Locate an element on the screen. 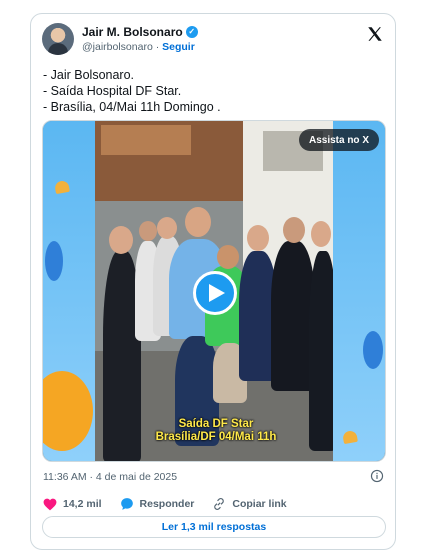  author-name-line: Jair M. Bolsonaro ✓ is located at coordinates (140, 32).